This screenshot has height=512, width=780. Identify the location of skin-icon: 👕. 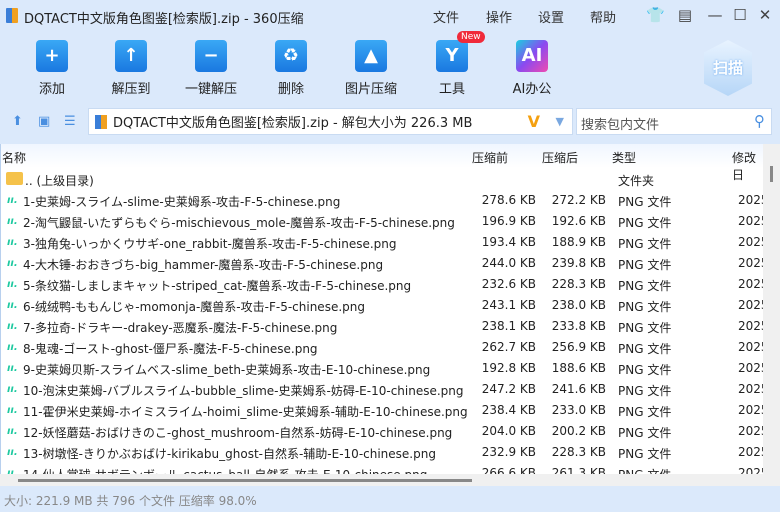
(655, 15).